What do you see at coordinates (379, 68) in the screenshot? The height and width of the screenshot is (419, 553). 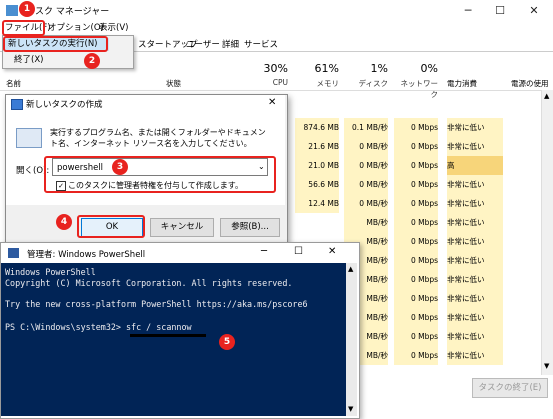 I see `disk-percent: 1%` at bounding box center [379, 68].